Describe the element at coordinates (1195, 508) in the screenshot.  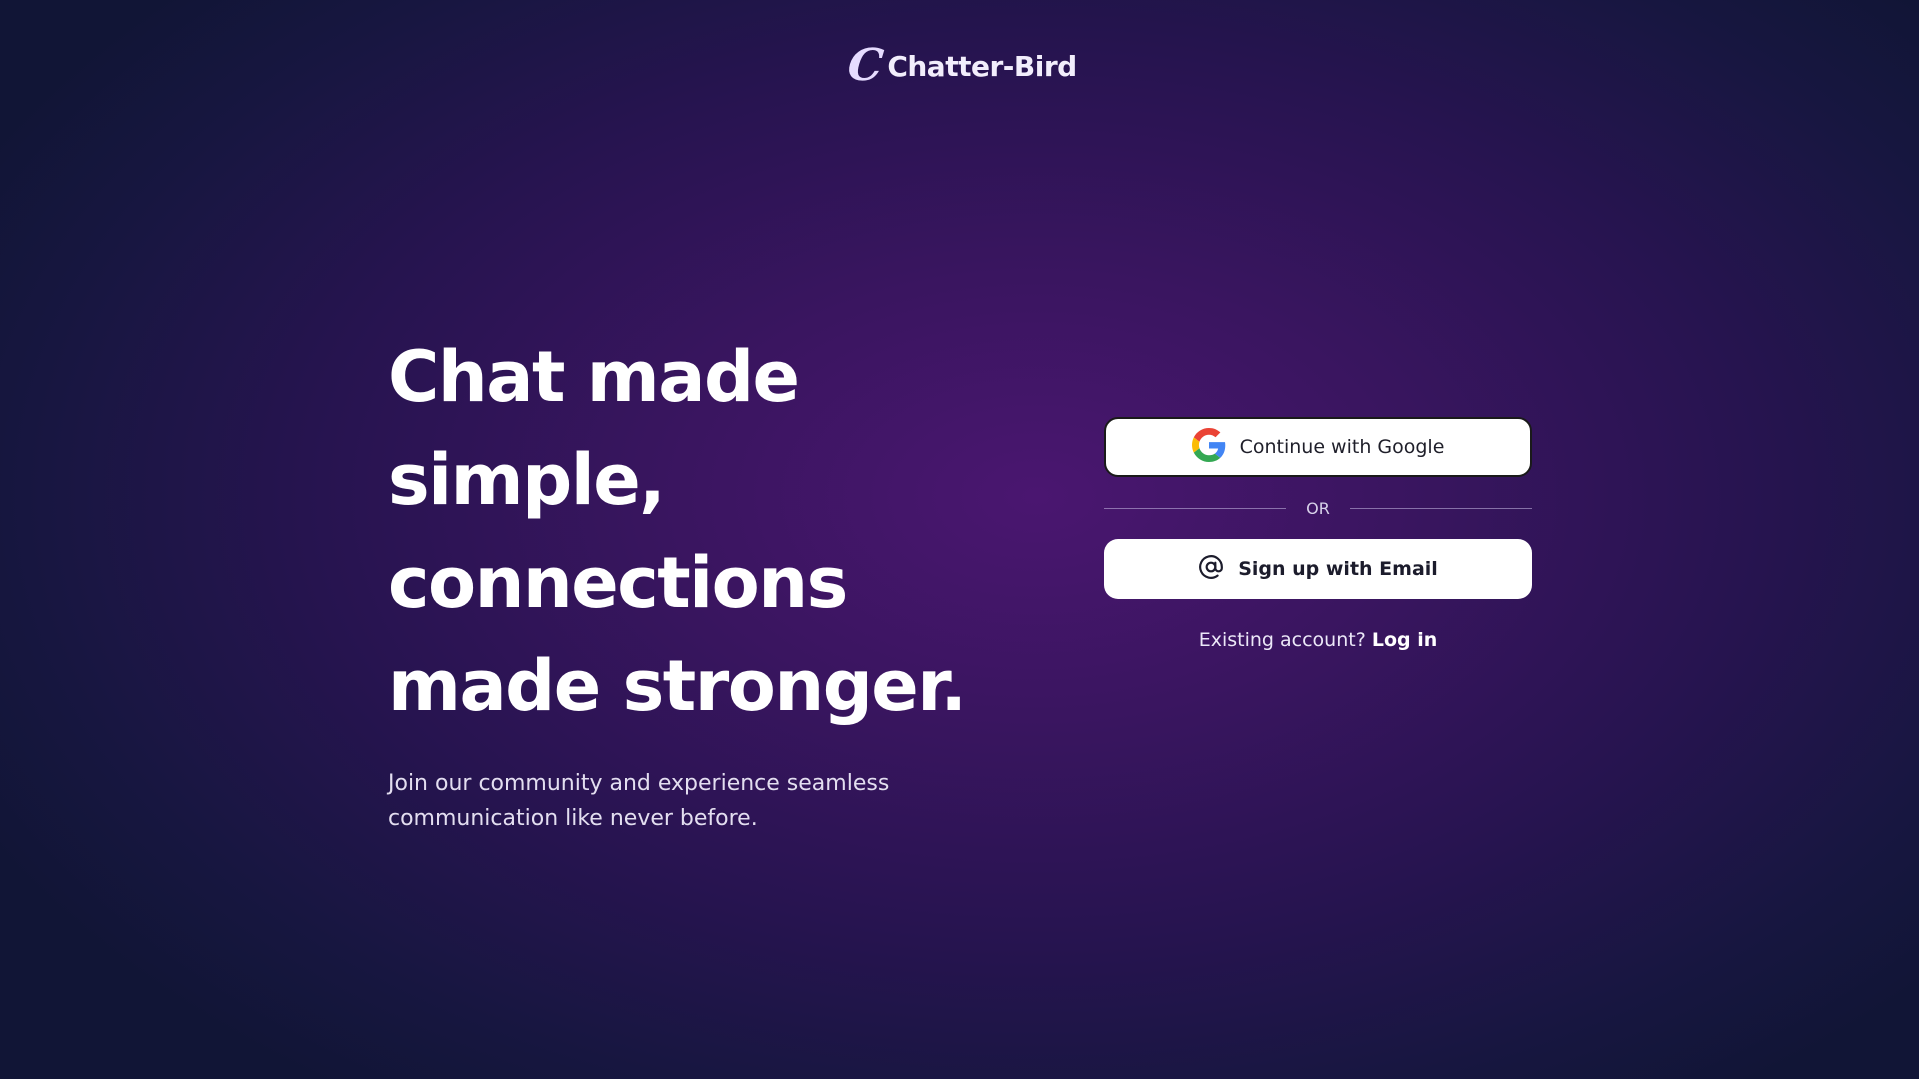
I see `divider-line-left` at that location.